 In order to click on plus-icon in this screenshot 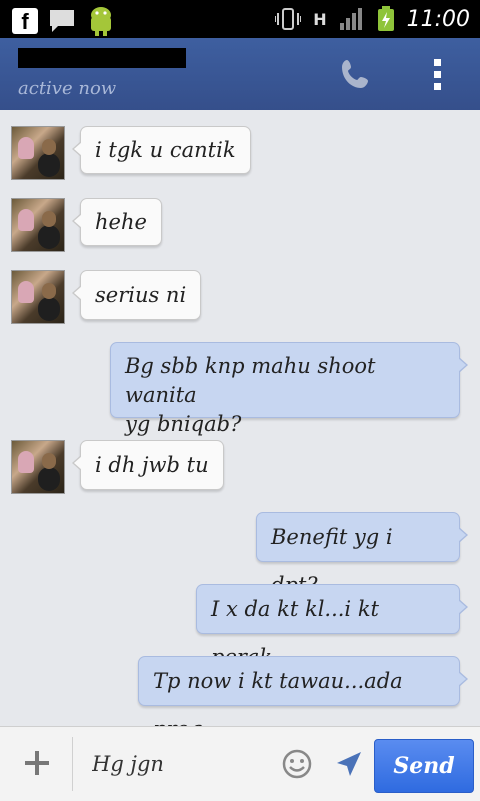, I will do `click(37, 763)`.